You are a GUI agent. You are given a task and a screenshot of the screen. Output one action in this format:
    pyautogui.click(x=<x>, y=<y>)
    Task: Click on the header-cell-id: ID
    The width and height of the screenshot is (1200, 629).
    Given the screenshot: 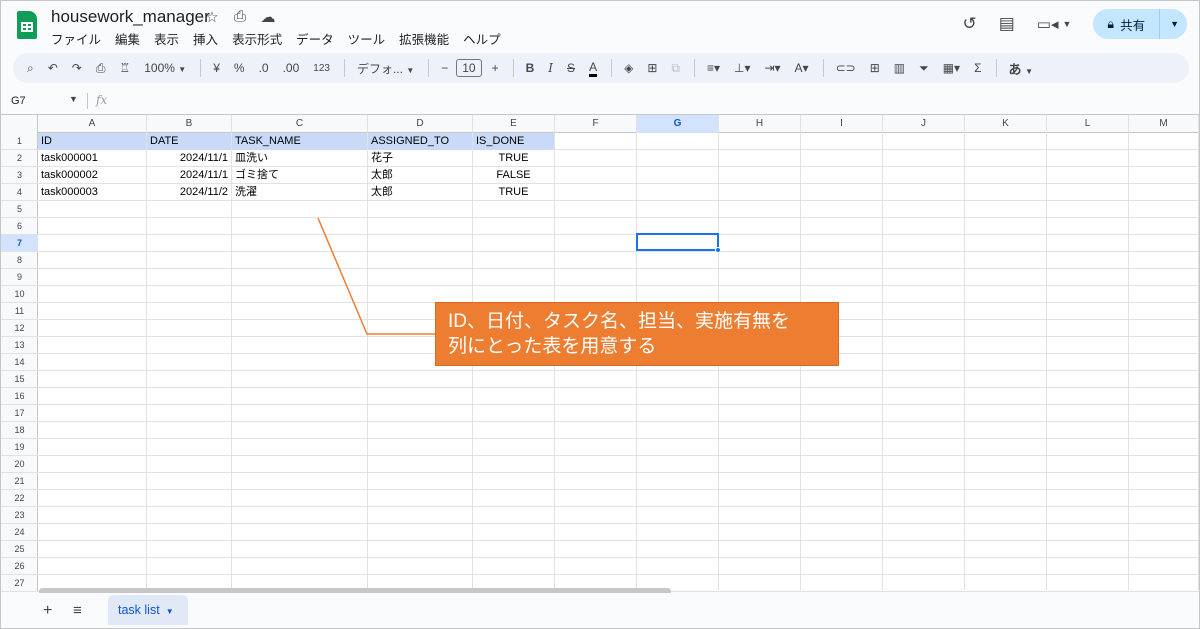 What is the action you would take?
    pyautogui.click(x=92, y=141)
    